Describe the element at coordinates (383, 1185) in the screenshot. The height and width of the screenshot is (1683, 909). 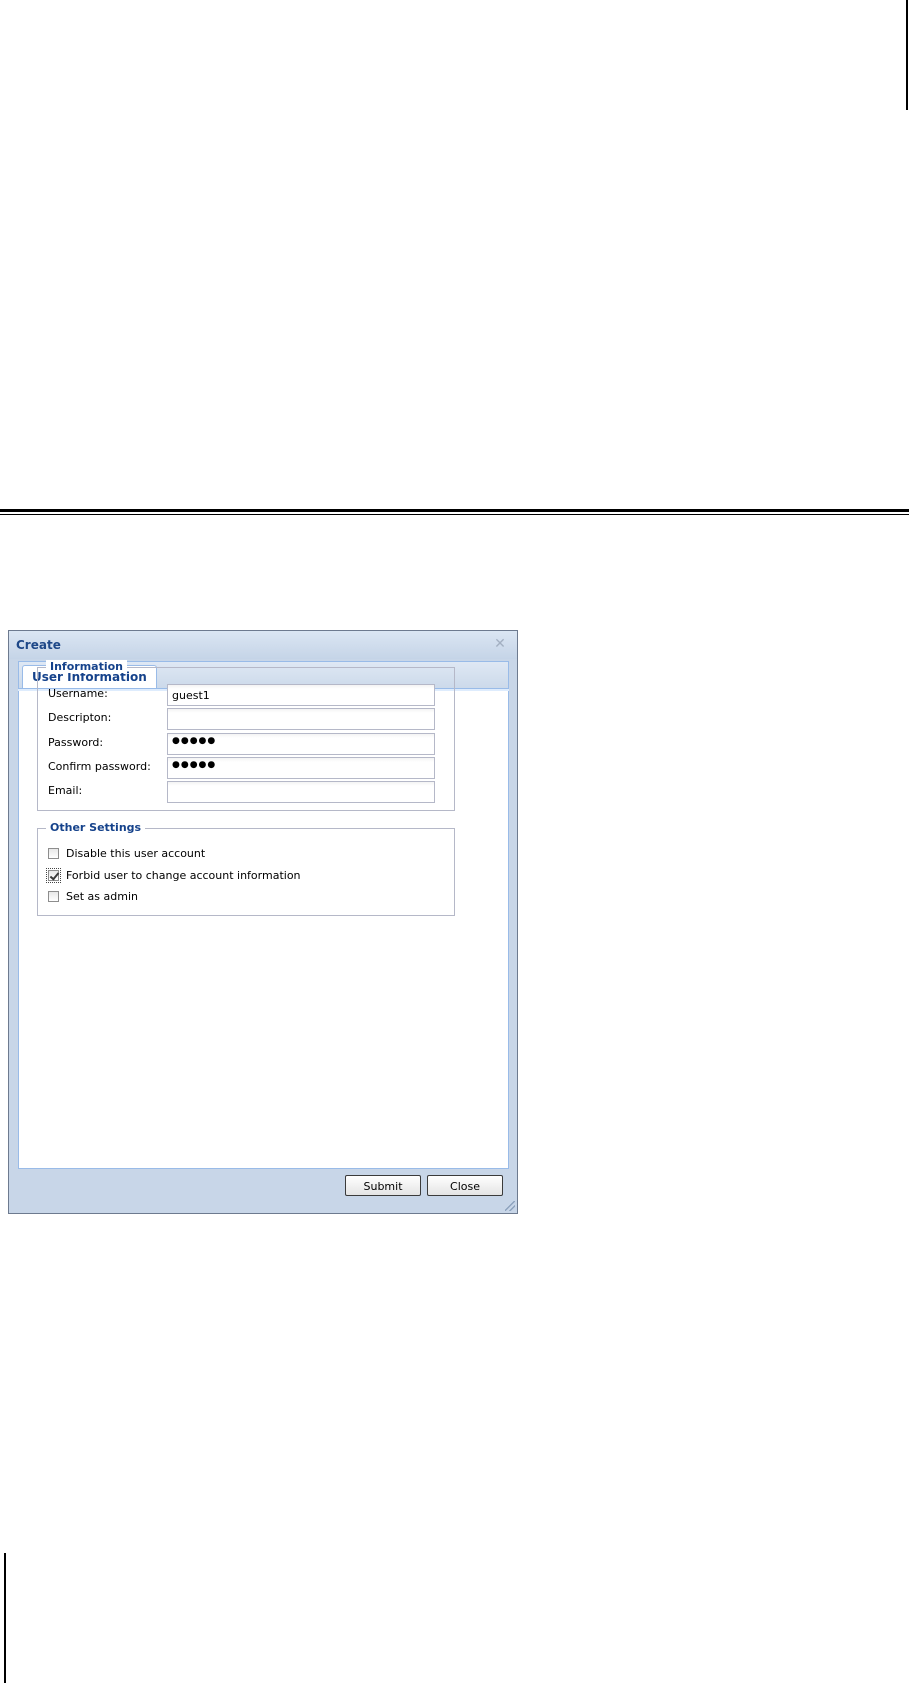
I see `submit-button: Submit` at that location.